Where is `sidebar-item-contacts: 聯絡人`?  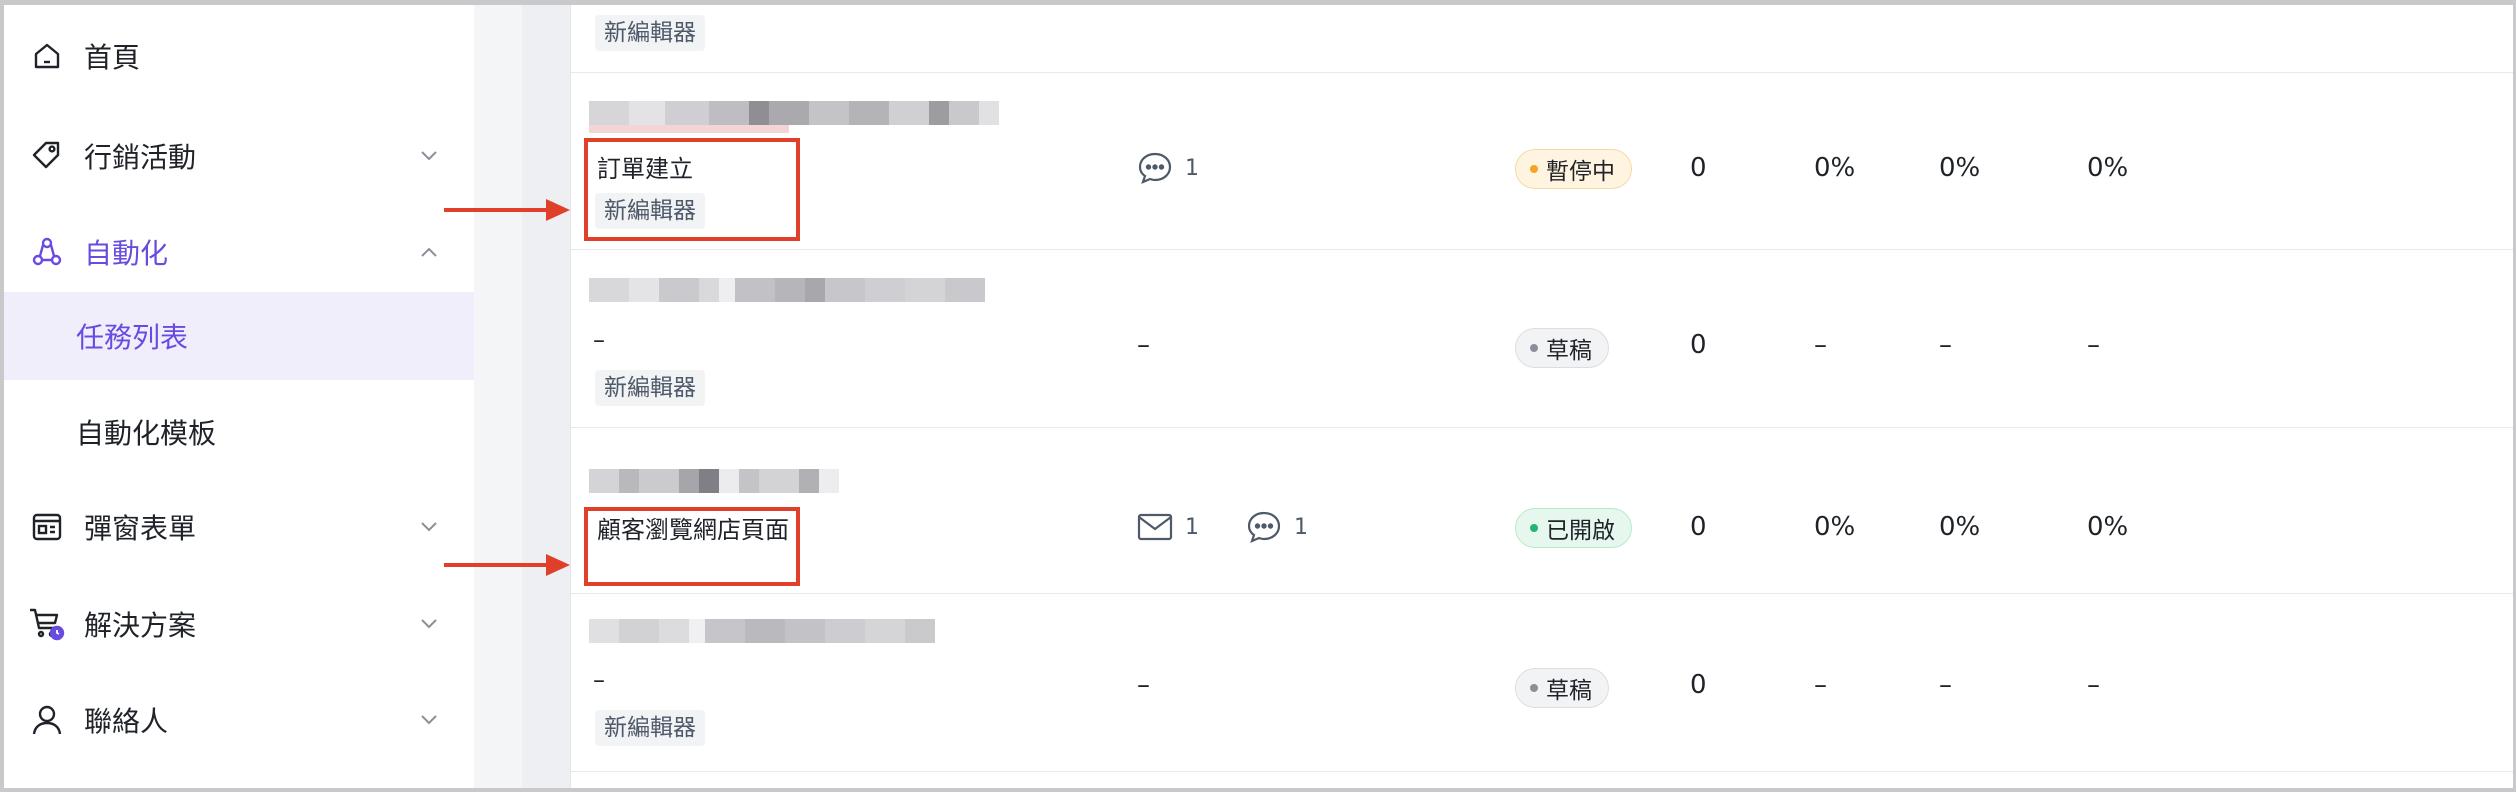
sidebar-item-contacts: 聯絡人 is located at coordinates (239, 720).